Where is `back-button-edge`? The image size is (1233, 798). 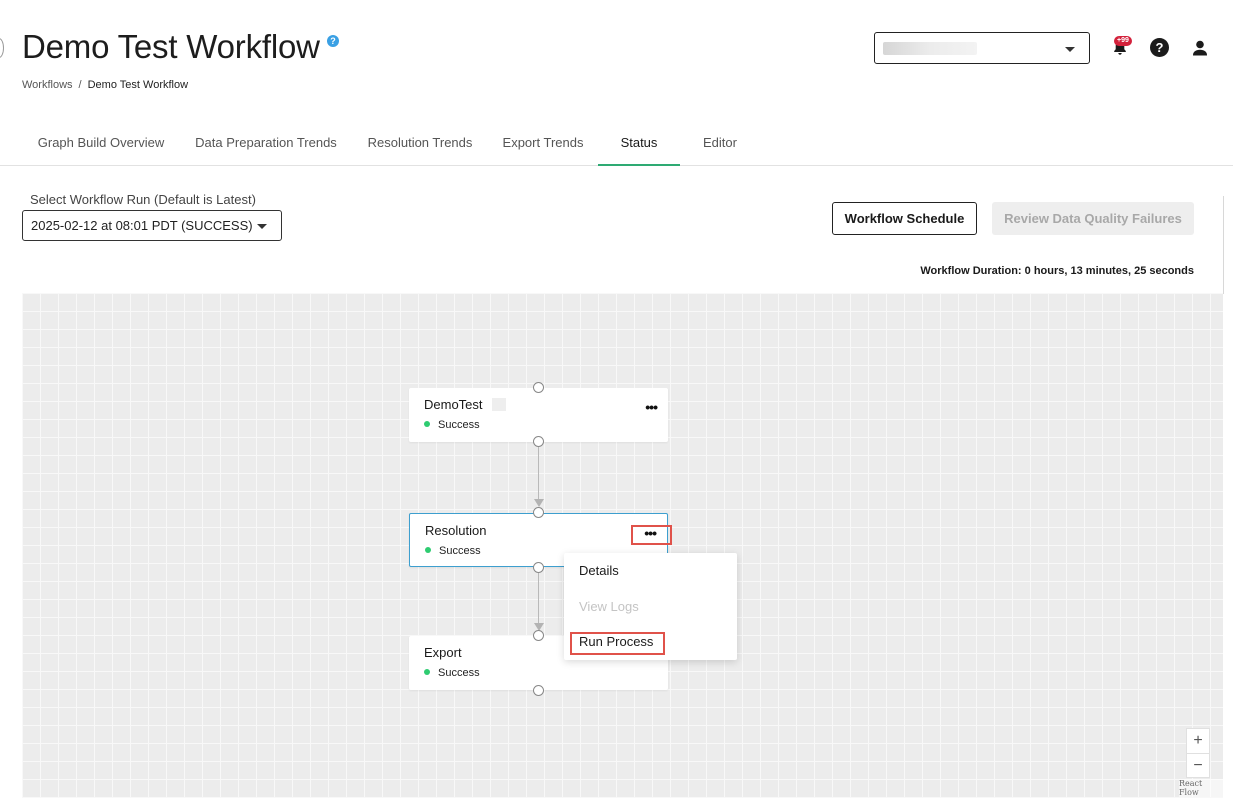
back-button-edge is located at coordinates (2, 48).